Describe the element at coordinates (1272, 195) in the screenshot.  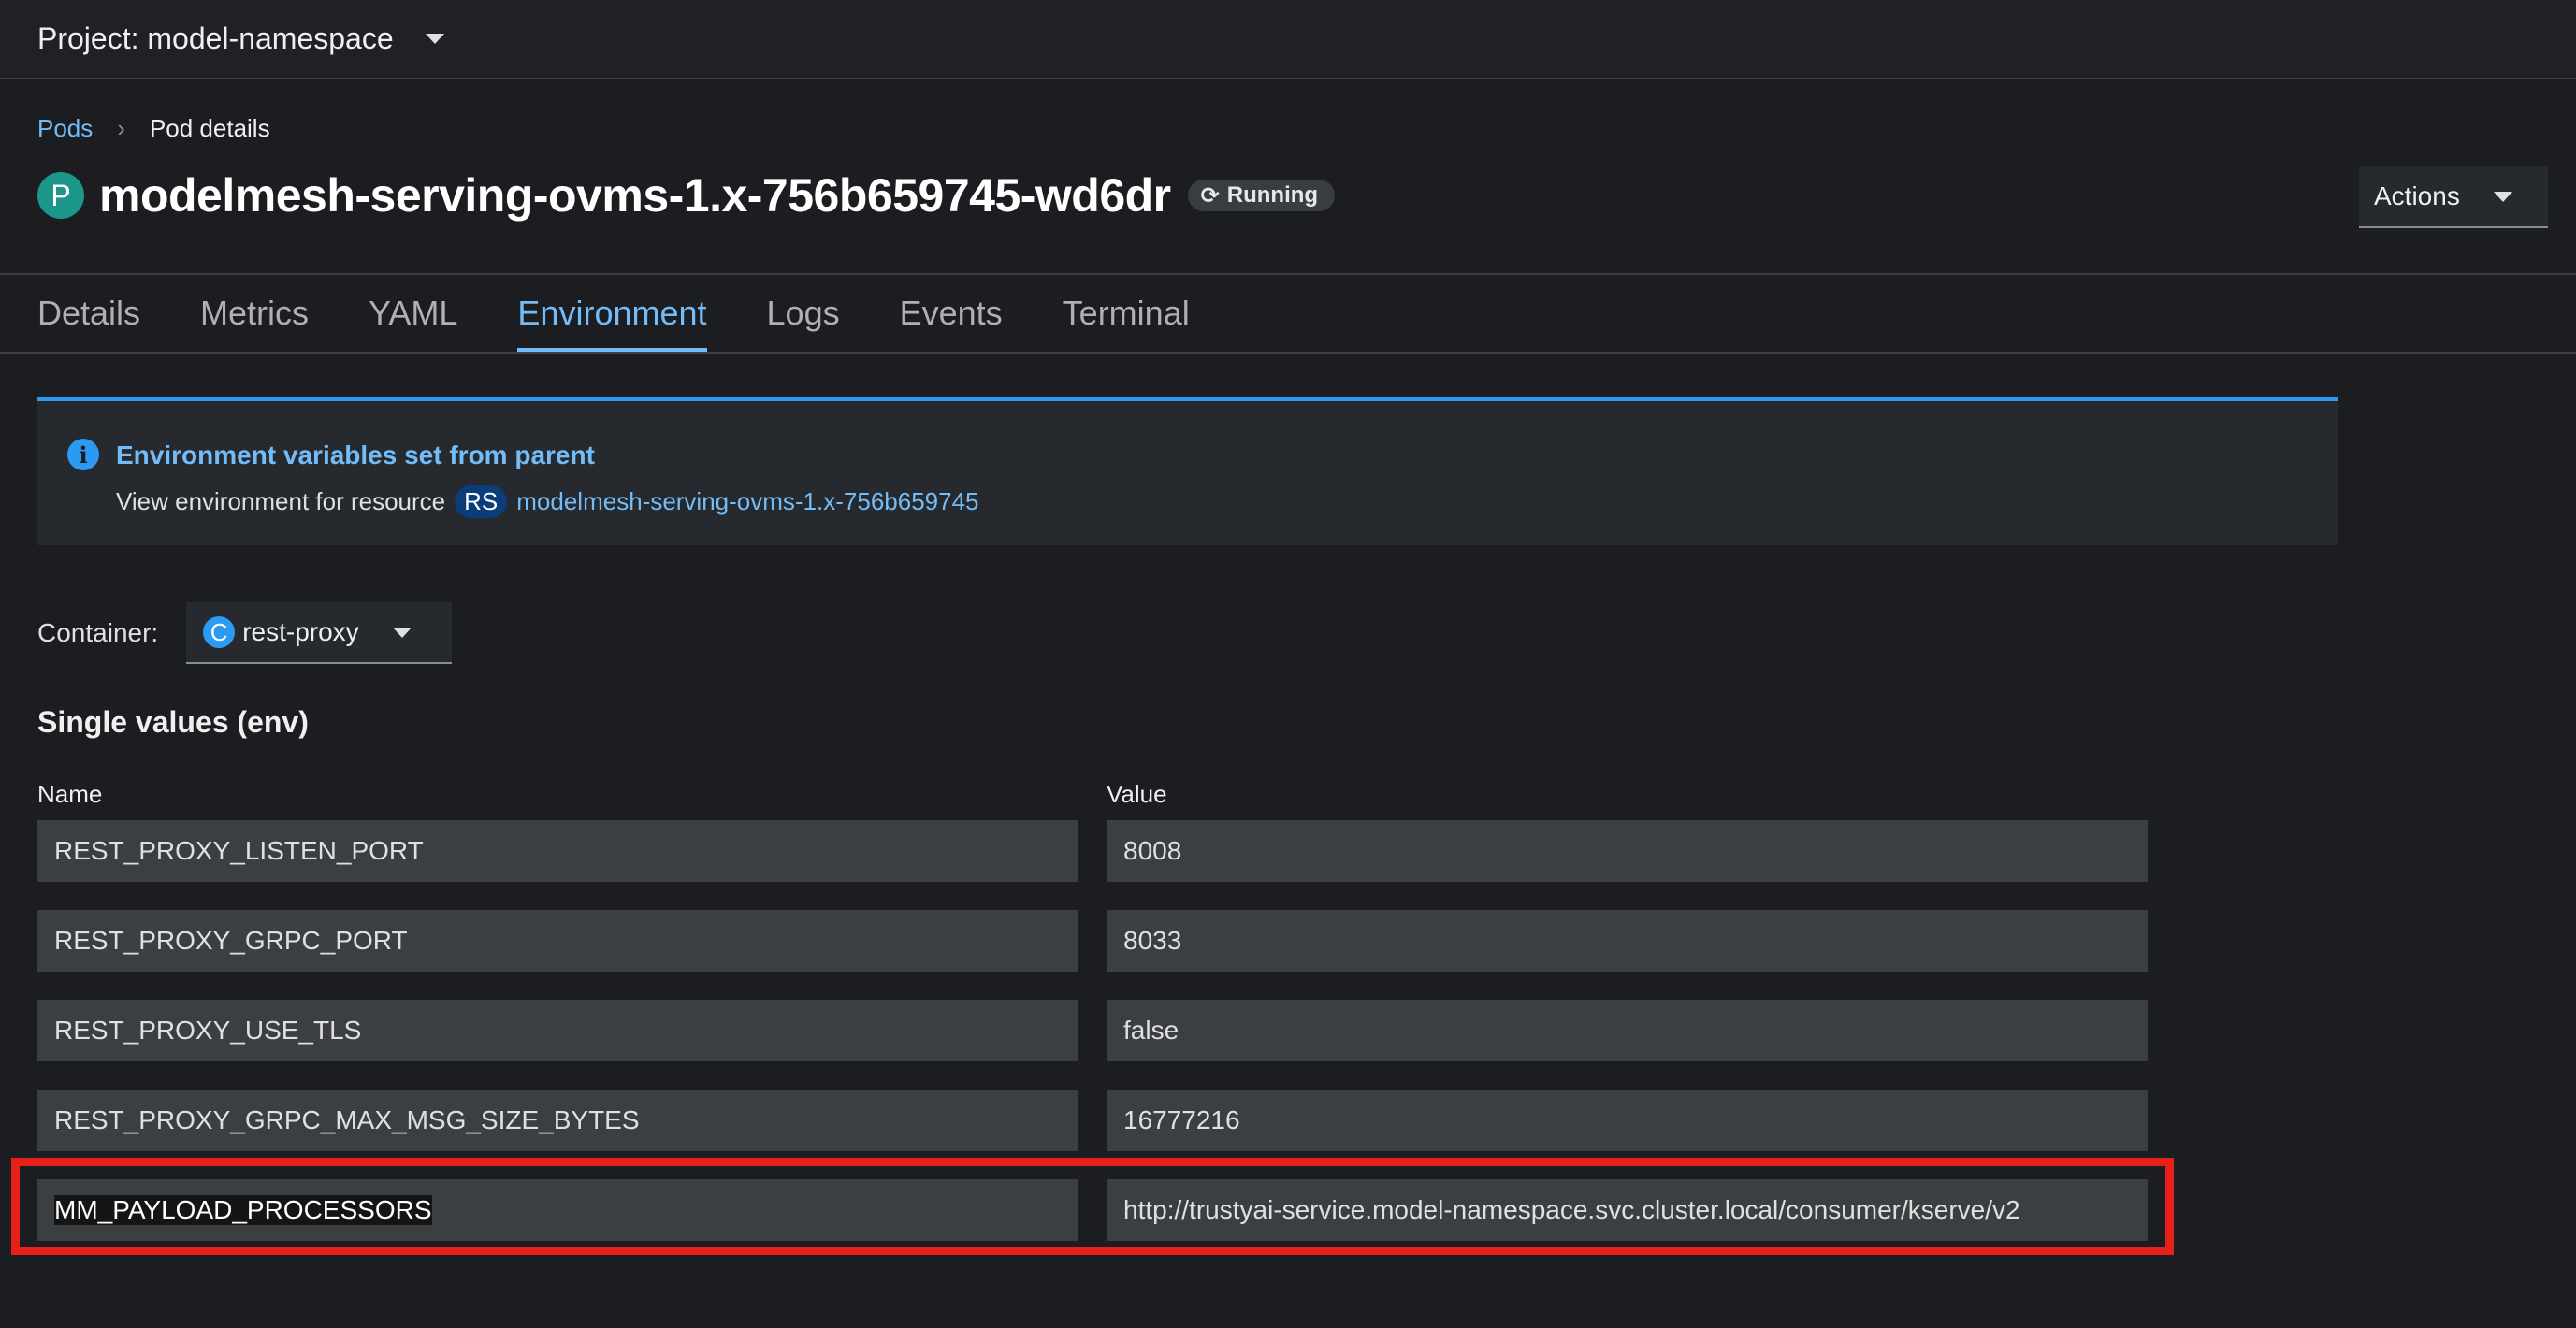
I see `status-label: Running` at that location.